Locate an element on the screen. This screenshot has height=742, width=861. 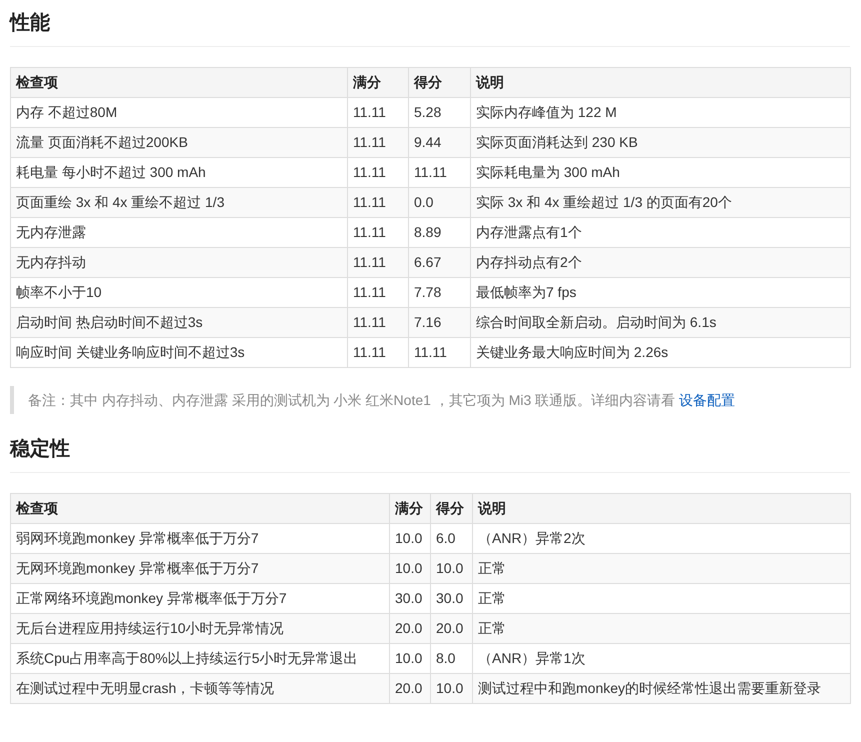
table-cell: 综合时间取全新启动。启动时间为 6.1s is located at coordinates (660, 323).